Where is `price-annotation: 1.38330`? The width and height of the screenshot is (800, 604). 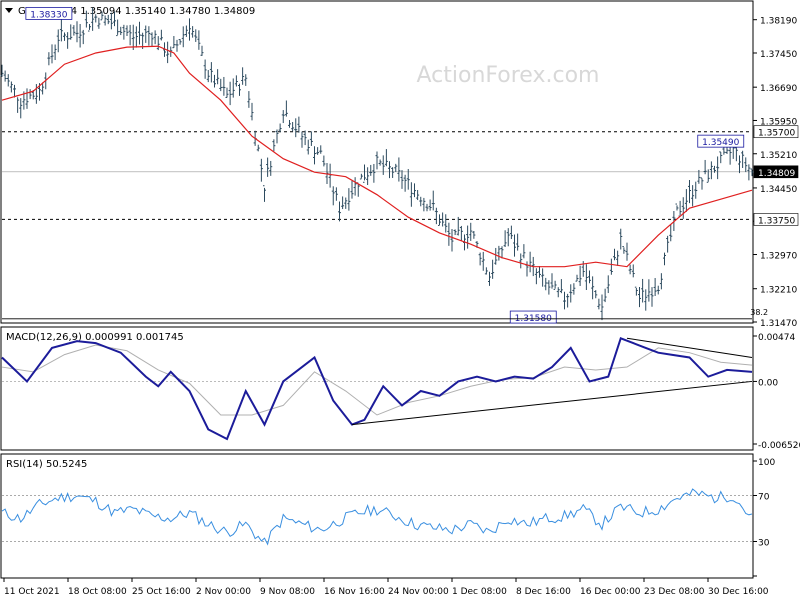
price-annotation: 1.38330 is located at coordinates (48, 15).